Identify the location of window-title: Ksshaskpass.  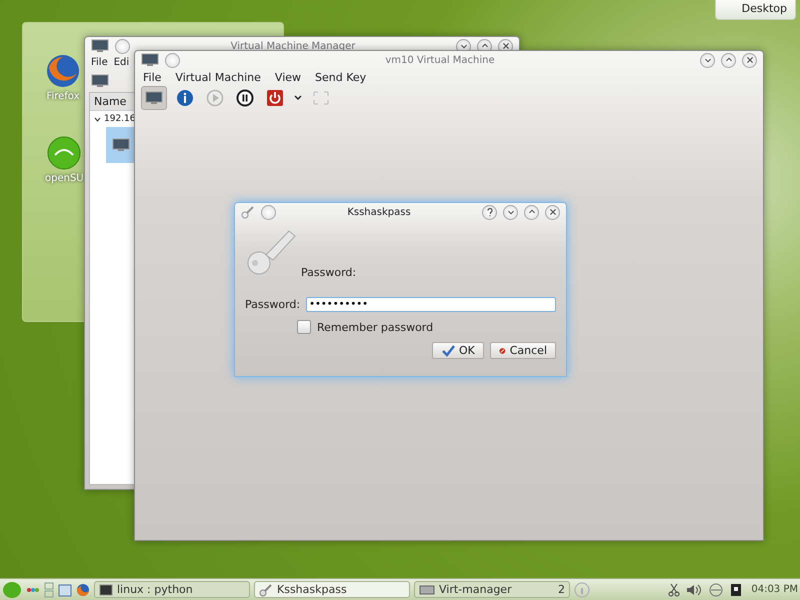
(379, 212).